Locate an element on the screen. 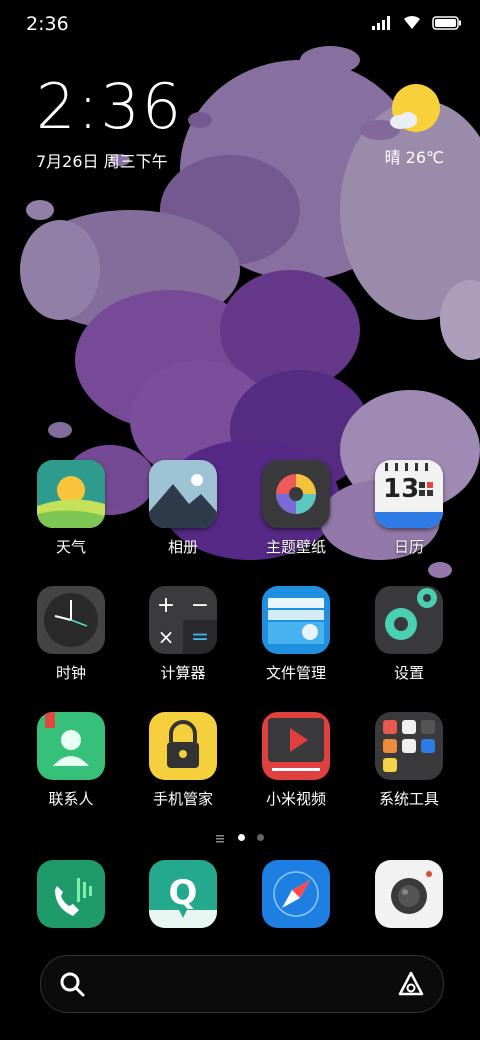  app-label: 日历 is located at coordinates (408, 547).